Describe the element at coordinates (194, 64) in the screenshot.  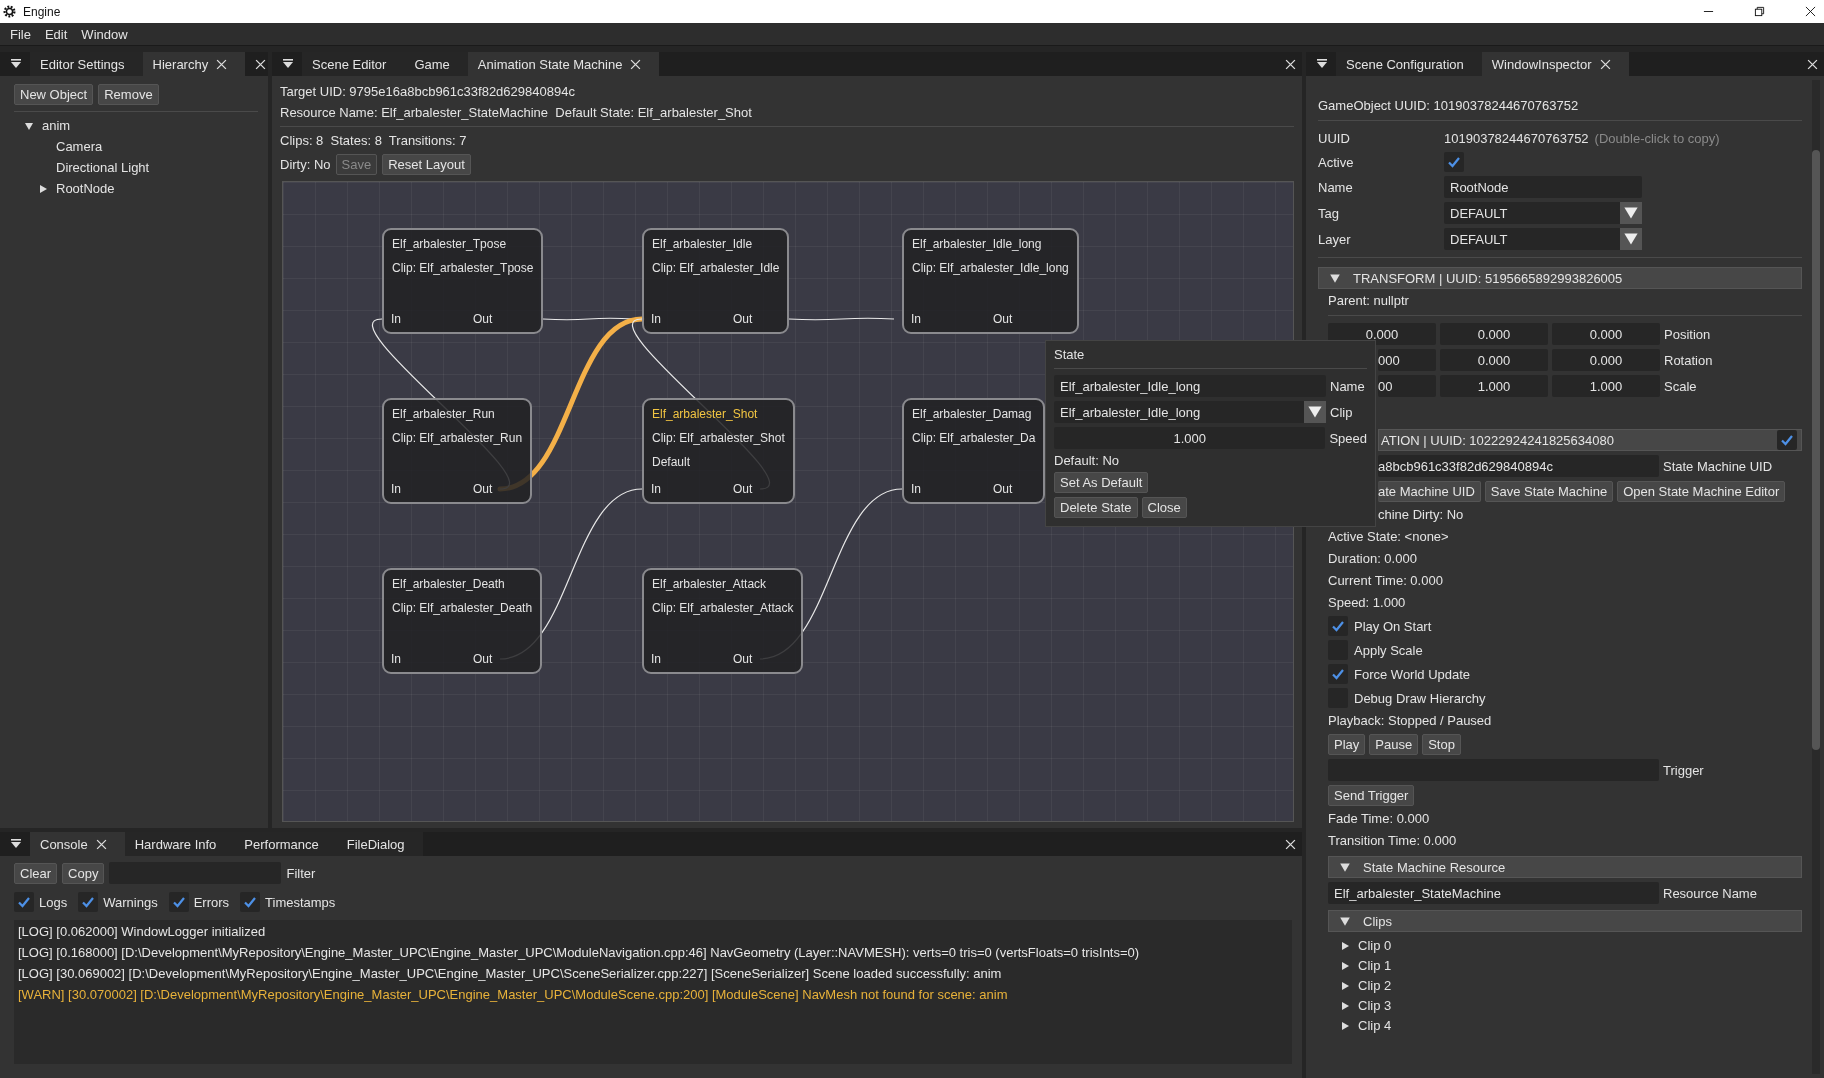
I see `panel-tab: Hierarchy` at that location.